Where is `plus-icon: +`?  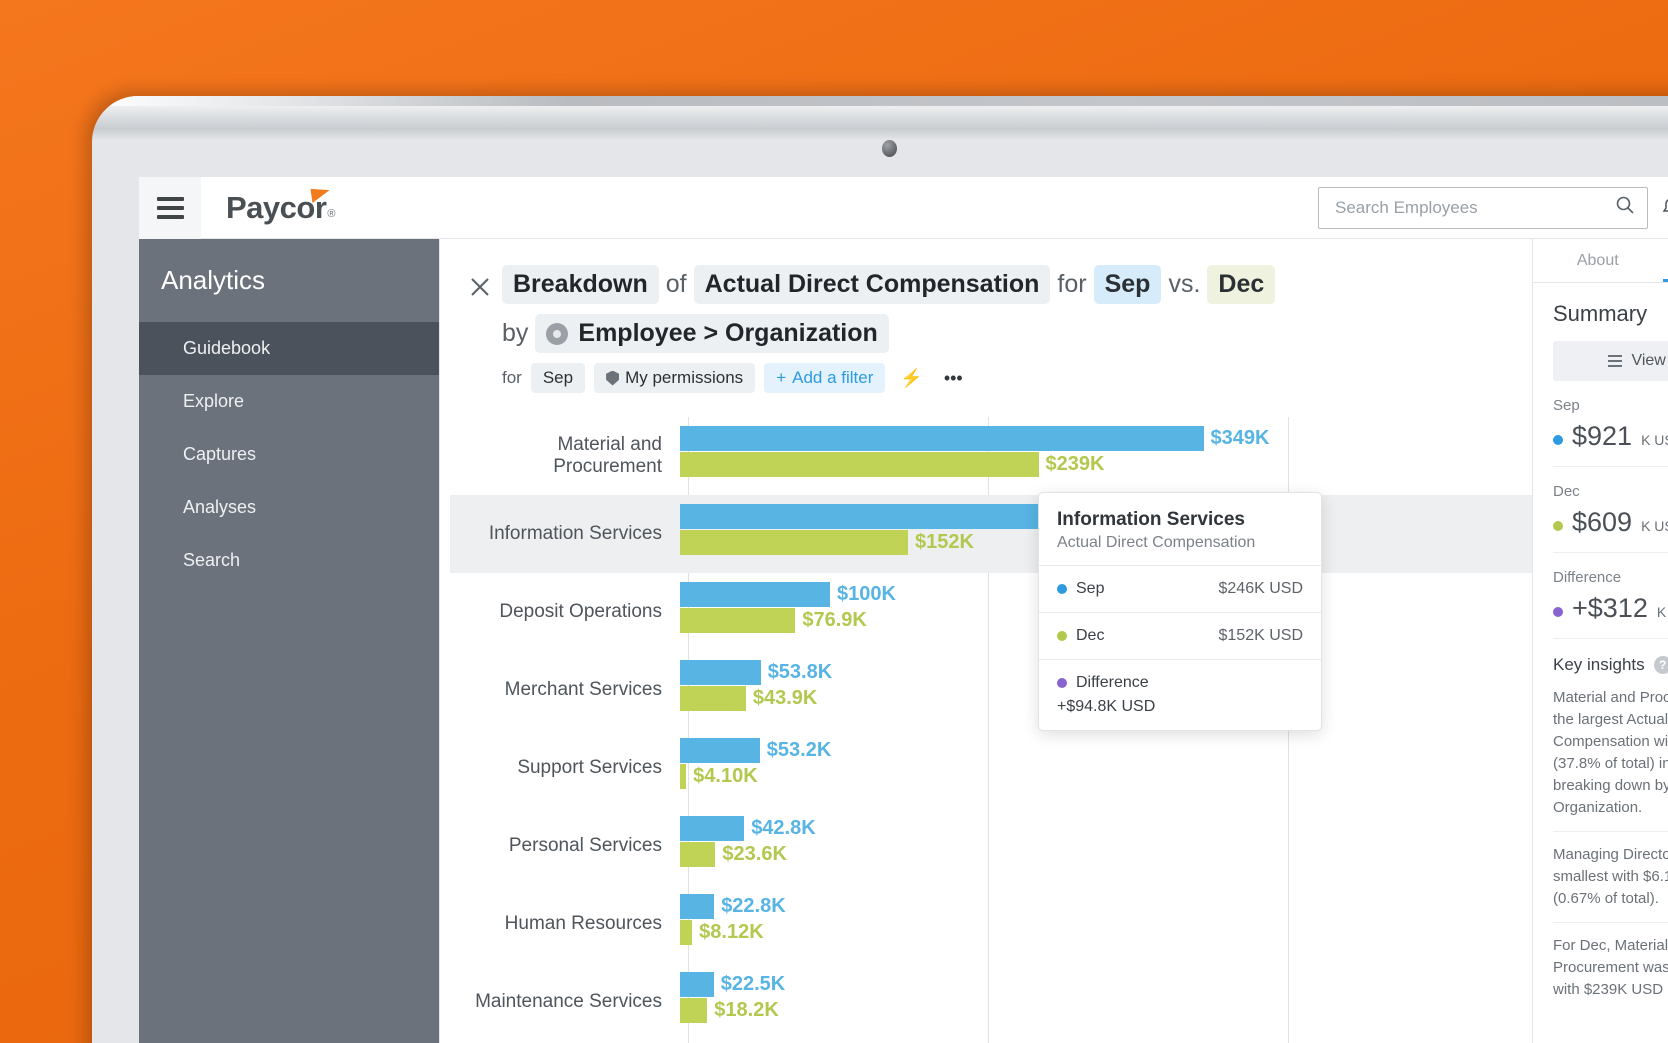 plus-icon: + is located at coordinates (781, 377).